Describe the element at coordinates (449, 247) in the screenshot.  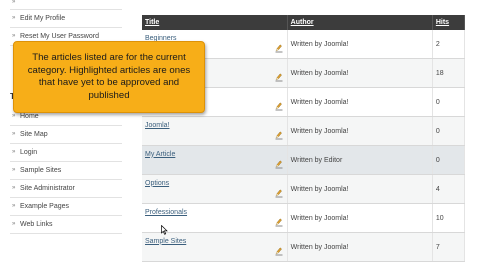
I see `hits-cell: 7` at that location.